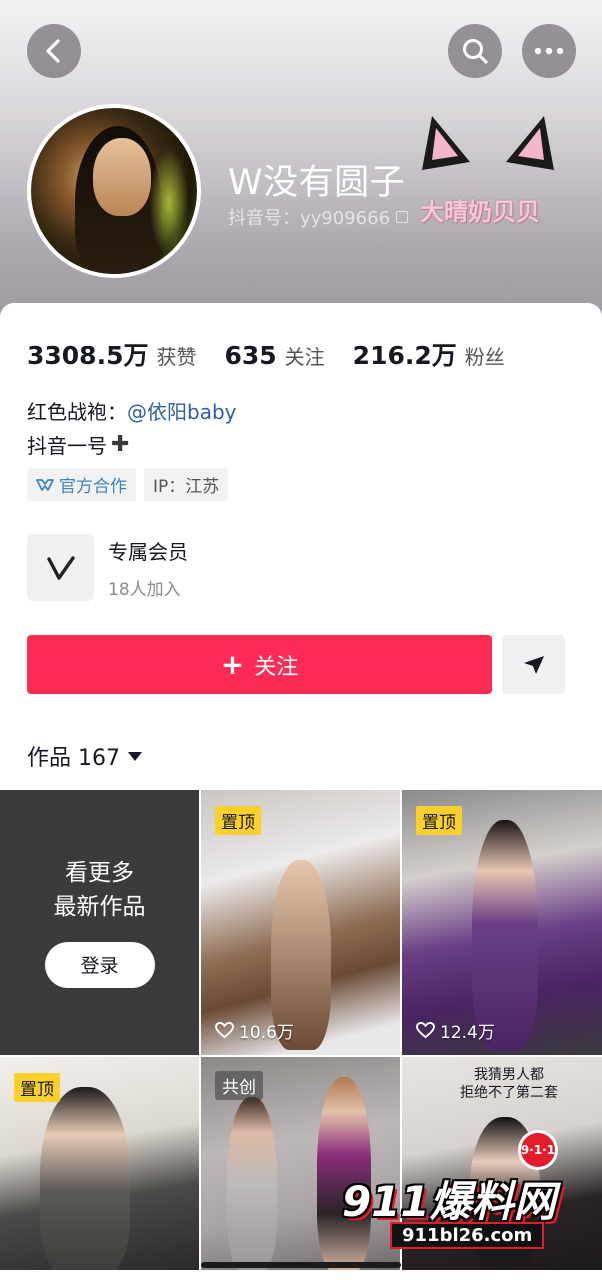 The height and width of the screenshot is (1280, 602). I want to click on stat-value: 635, so click(250, 355).